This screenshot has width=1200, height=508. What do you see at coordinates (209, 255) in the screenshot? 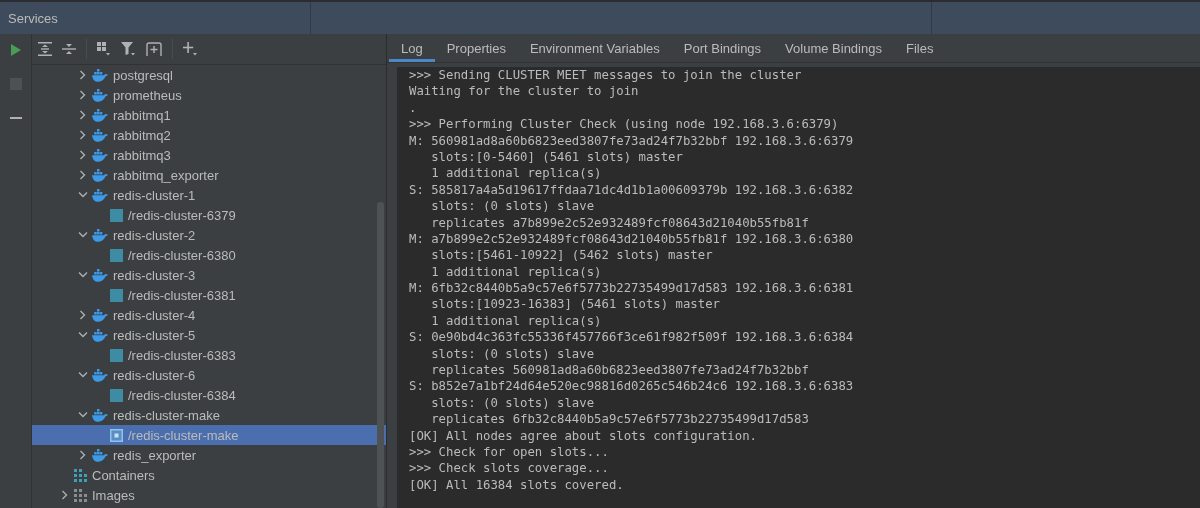
I see `tree-item: /redis-cluster-6380` at bounding box center [209, 255].